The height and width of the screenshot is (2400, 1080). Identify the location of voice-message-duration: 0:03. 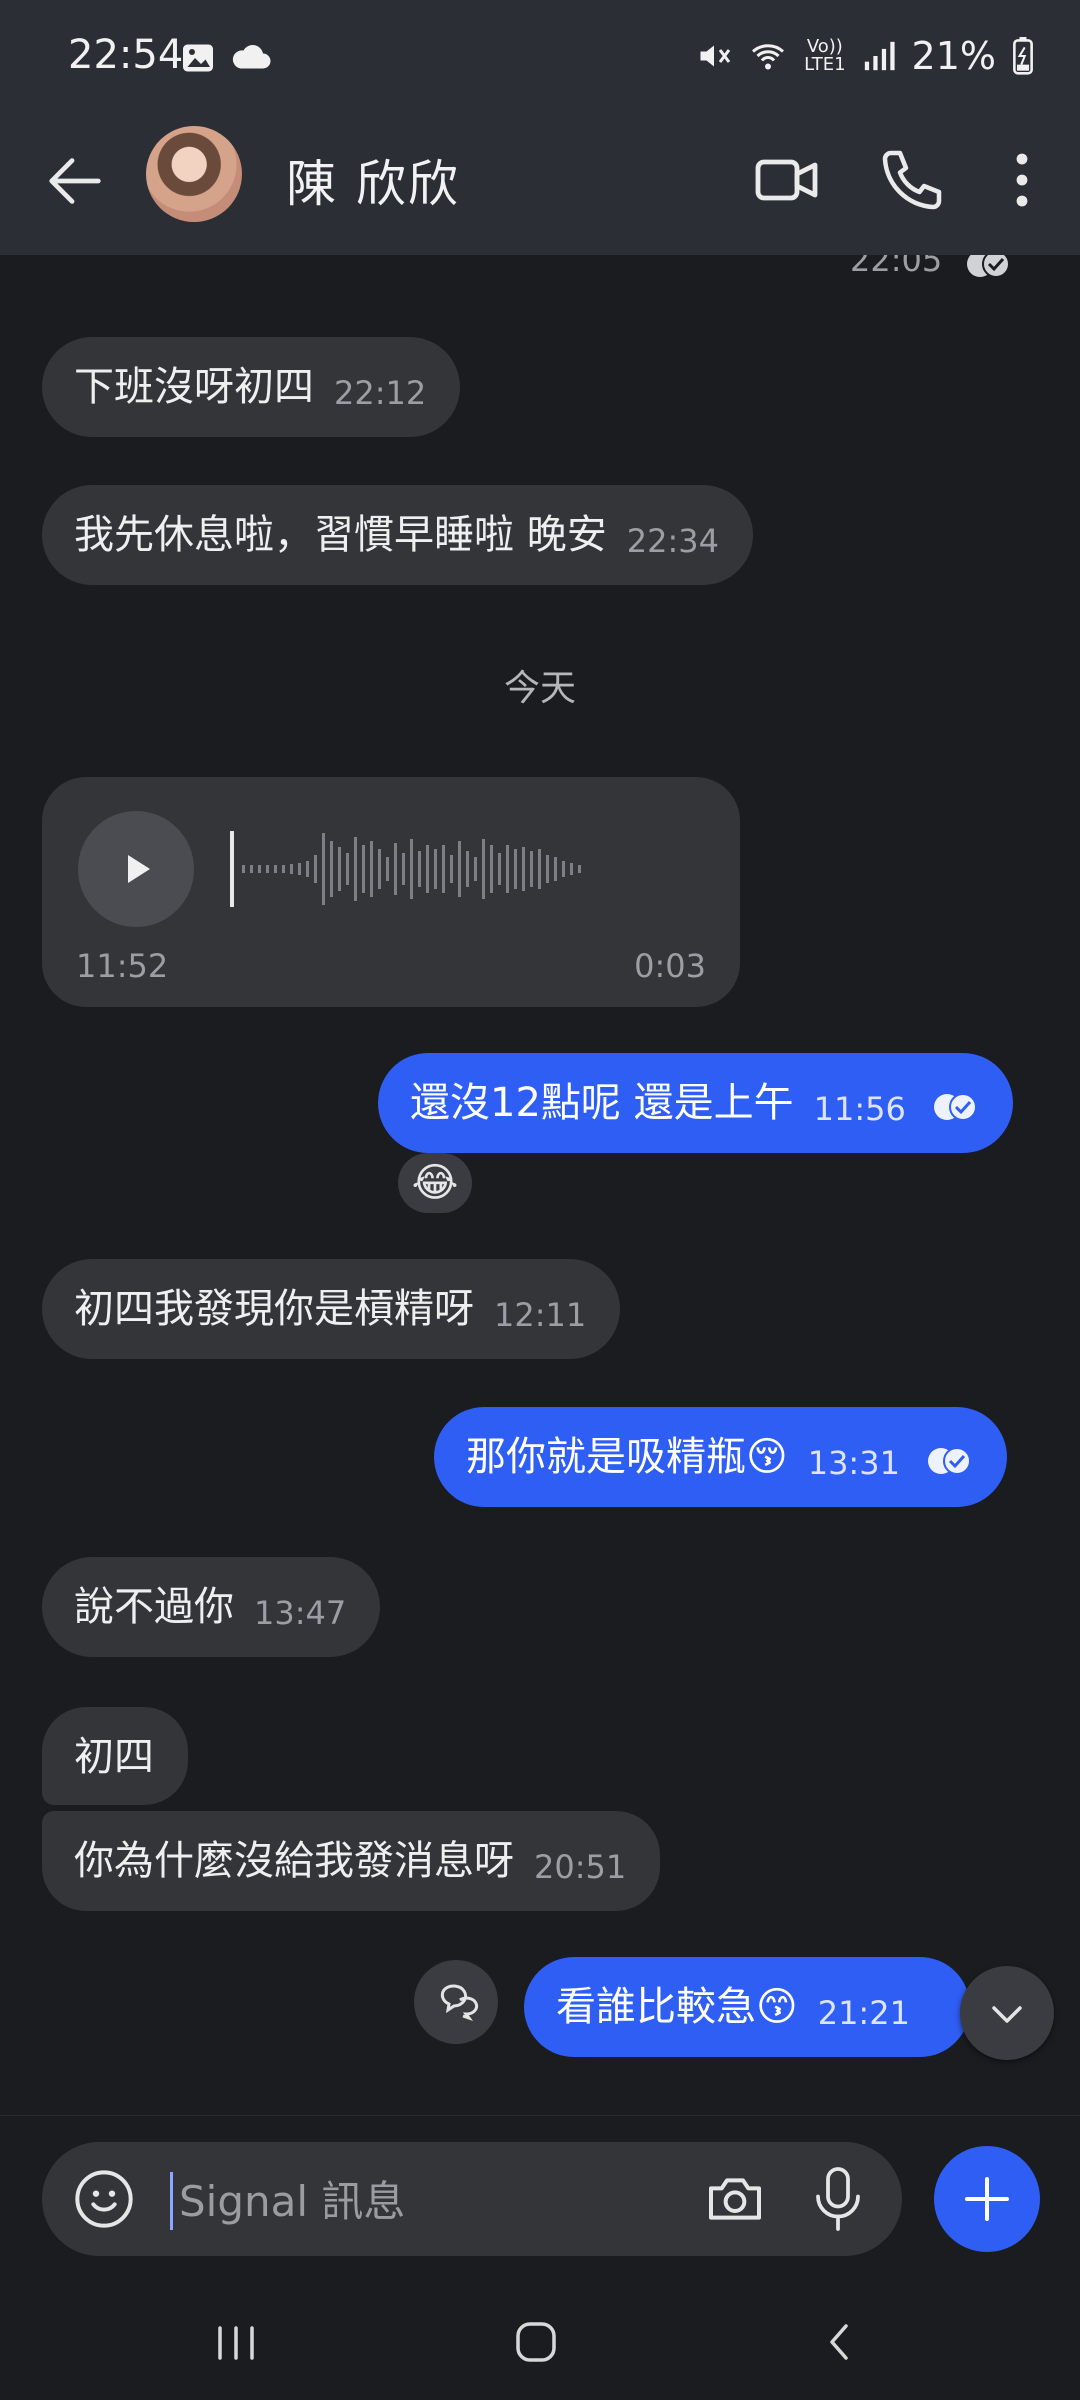
(670, 966).